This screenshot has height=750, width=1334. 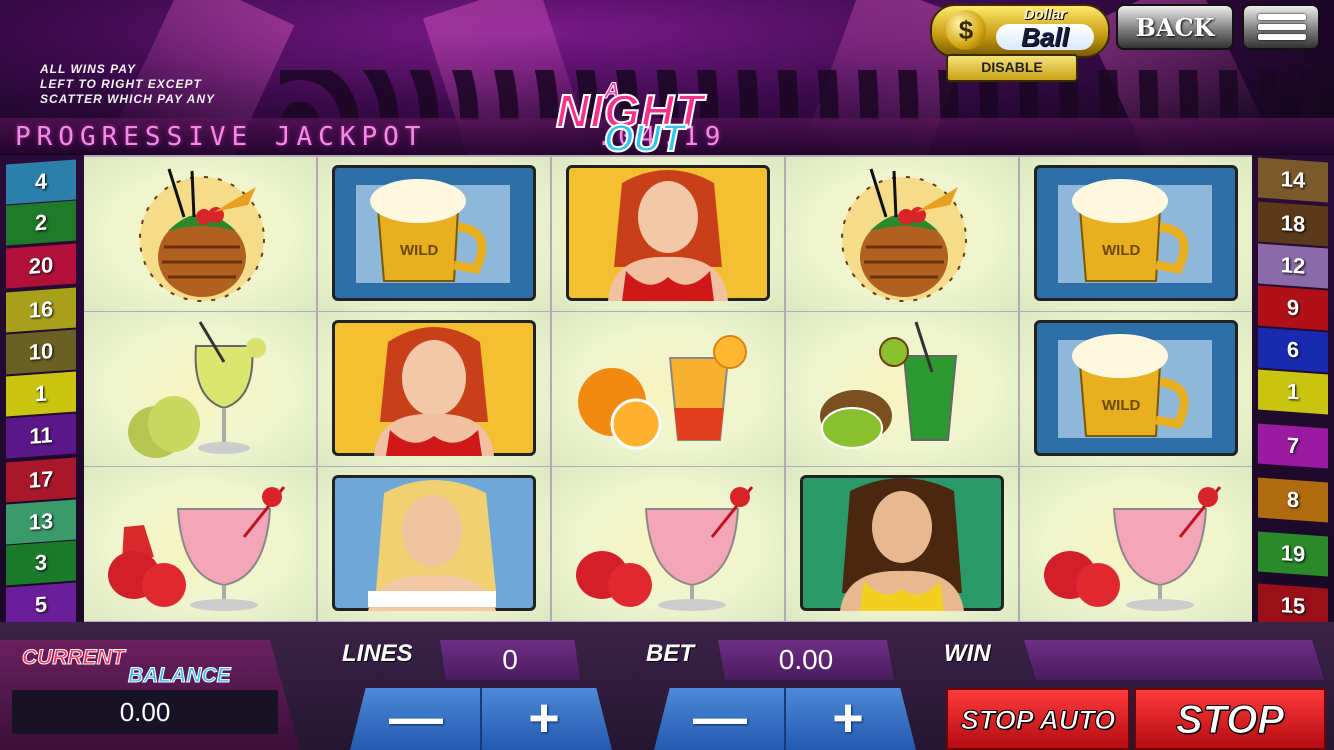 I want to click on payline-marker: 11, so click(x=41, y=436).